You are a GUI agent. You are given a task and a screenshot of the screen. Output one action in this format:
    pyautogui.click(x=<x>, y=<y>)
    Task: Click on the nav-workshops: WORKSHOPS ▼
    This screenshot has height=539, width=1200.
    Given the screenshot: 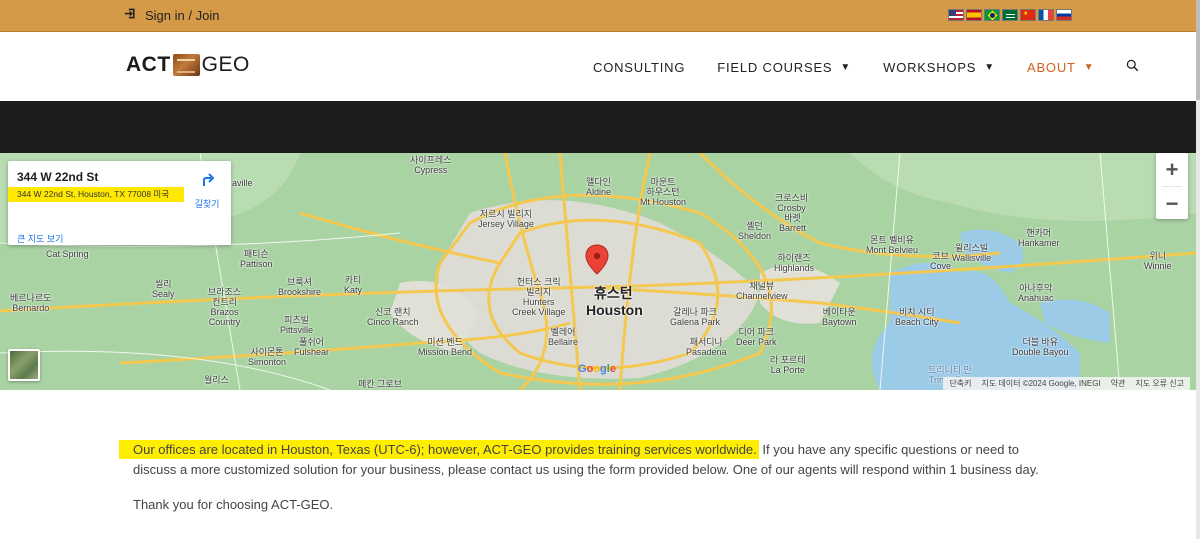 What is the action you would take?
    pyautogui.click(x=939, y=67)
    